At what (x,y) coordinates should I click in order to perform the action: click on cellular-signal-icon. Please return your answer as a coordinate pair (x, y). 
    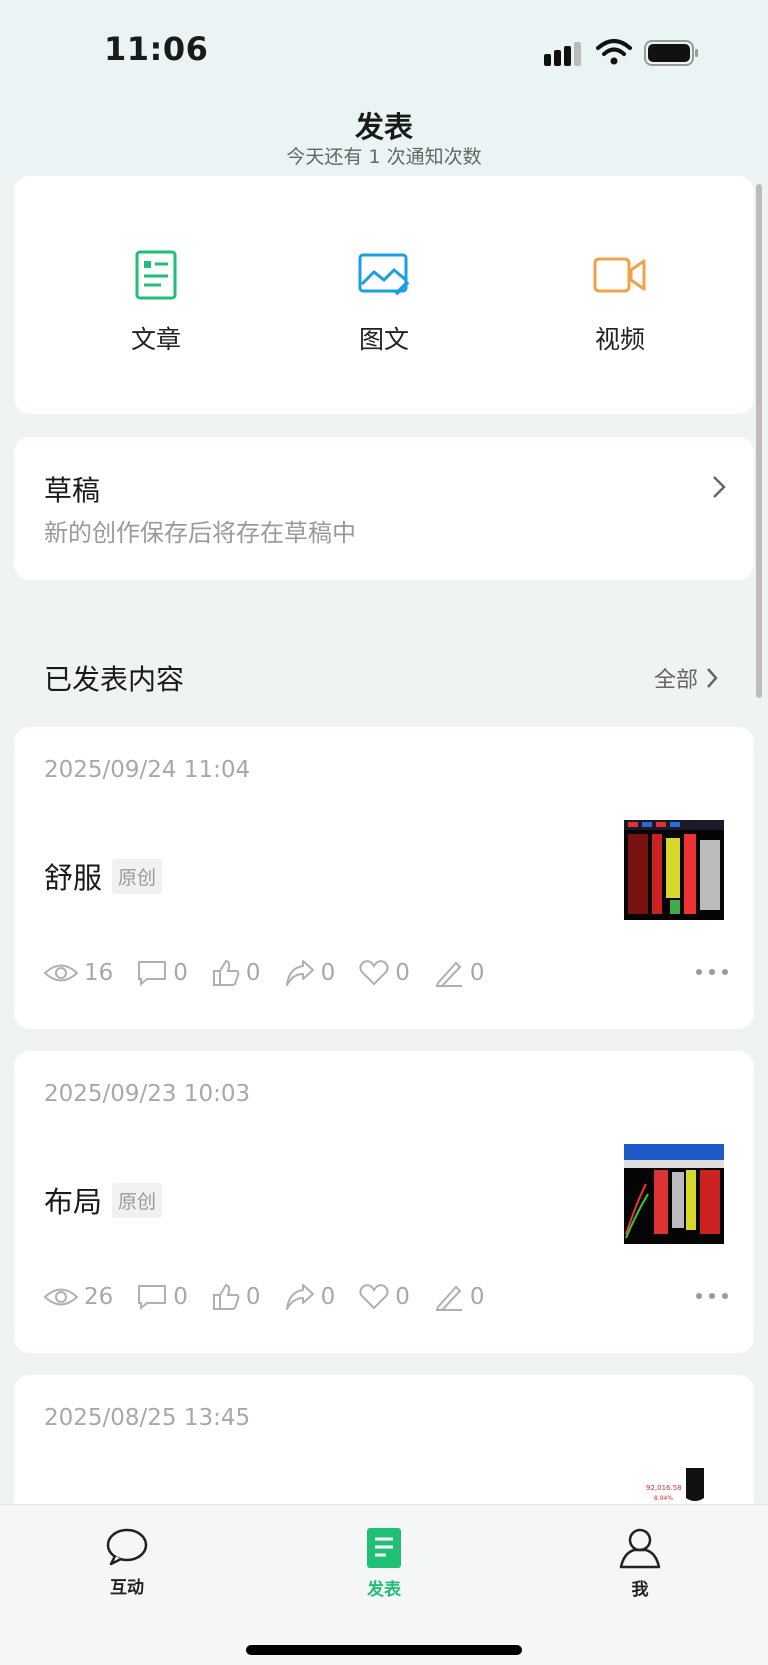
    Looking at the image, I should click on (562, 54).